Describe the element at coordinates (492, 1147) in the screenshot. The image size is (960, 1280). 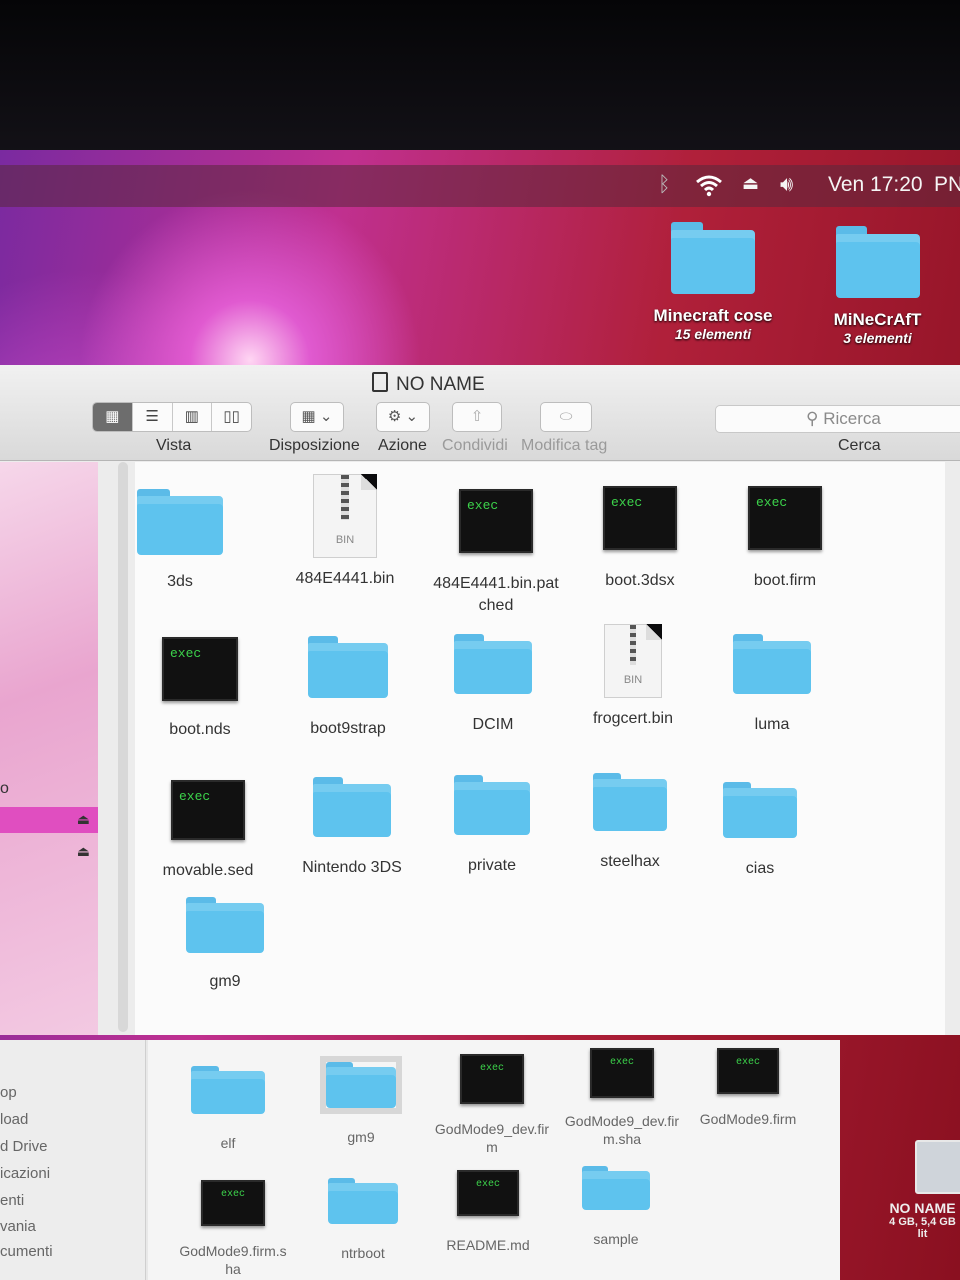
I see `file-name-cont: m` at that location.